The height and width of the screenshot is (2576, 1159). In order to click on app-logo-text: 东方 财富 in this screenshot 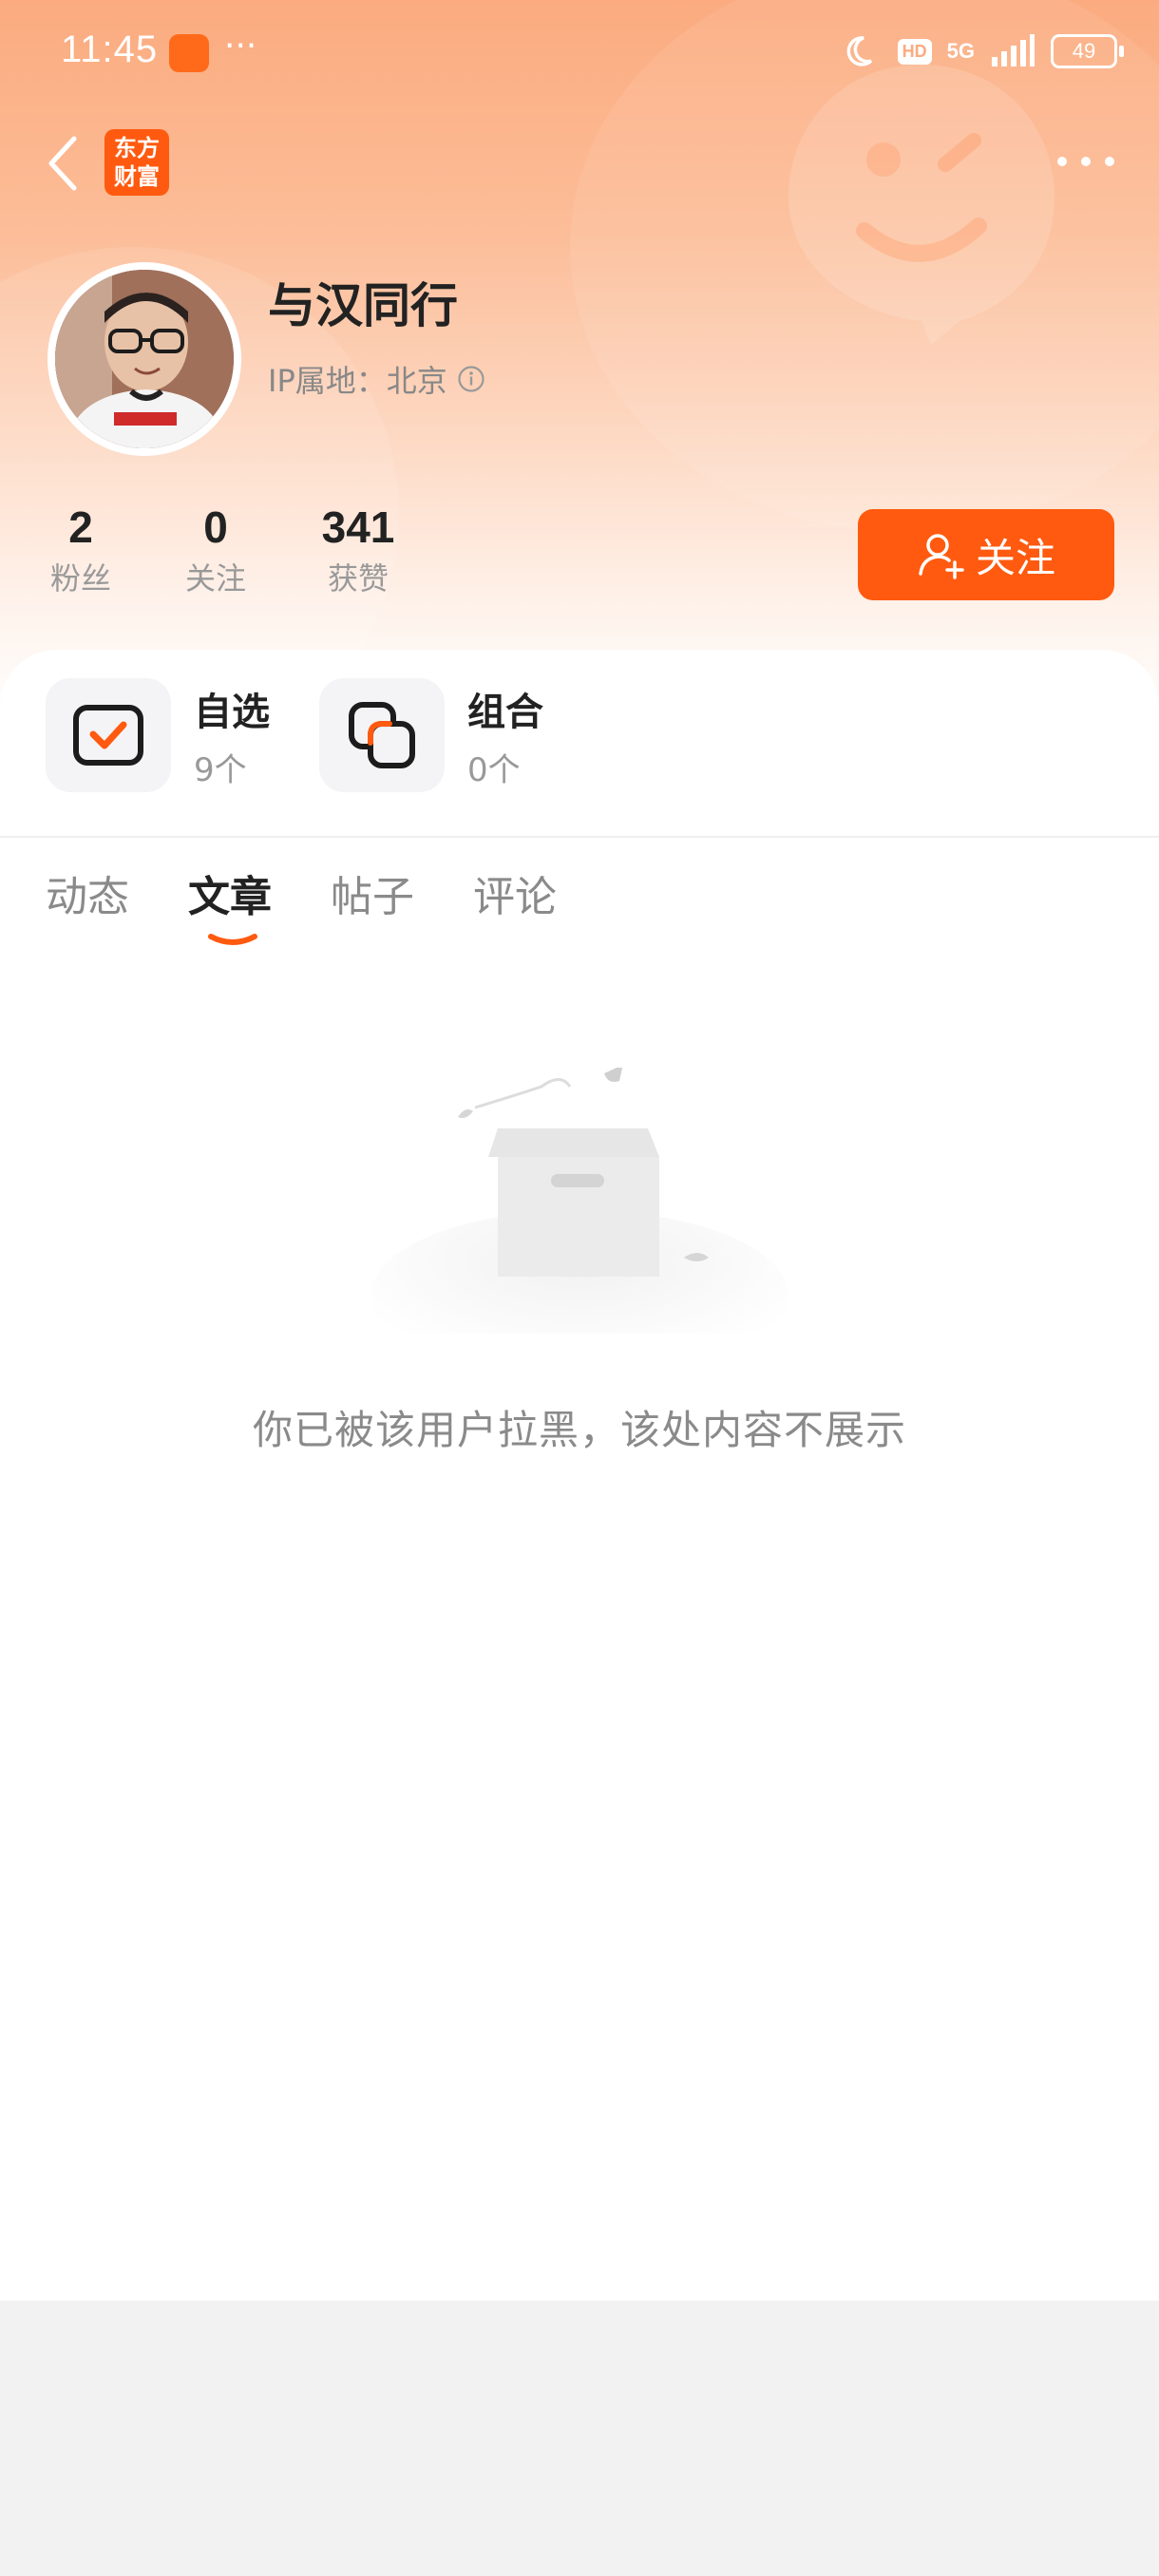, I will do `click(137, 162)`.